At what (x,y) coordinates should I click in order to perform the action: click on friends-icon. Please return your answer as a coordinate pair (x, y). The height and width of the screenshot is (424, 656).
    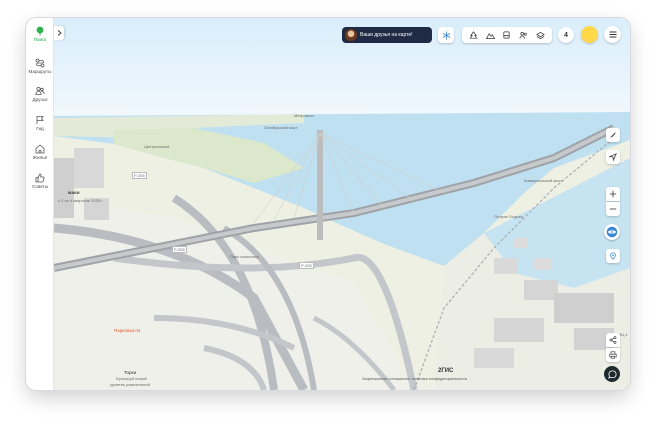
    Looking at the image, I should click on (40, 90).